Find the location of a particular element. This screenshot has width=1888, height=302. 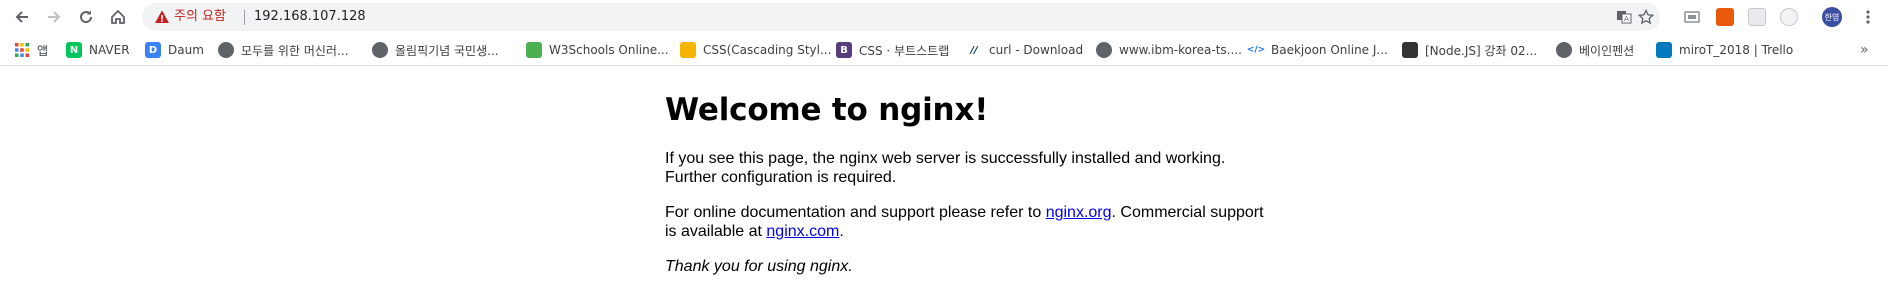

bookmark-label: NAVER is located at coordinates (109, 50).